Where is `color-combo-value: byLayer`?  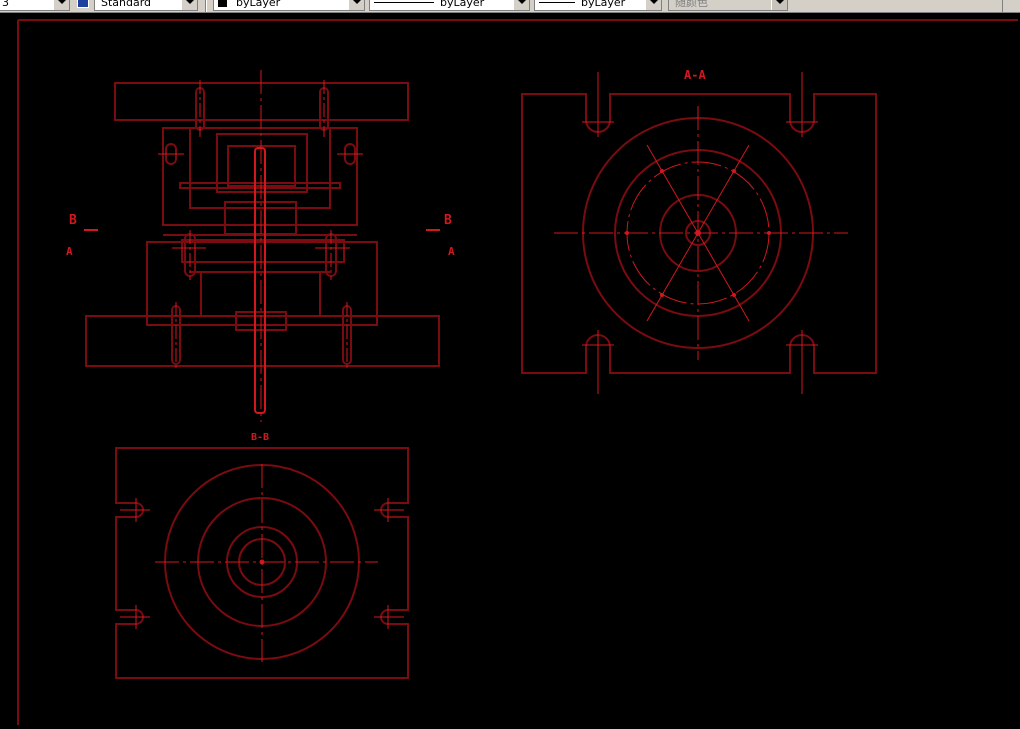 color-combo-value: byLayer is located at coordinates (258, 4).